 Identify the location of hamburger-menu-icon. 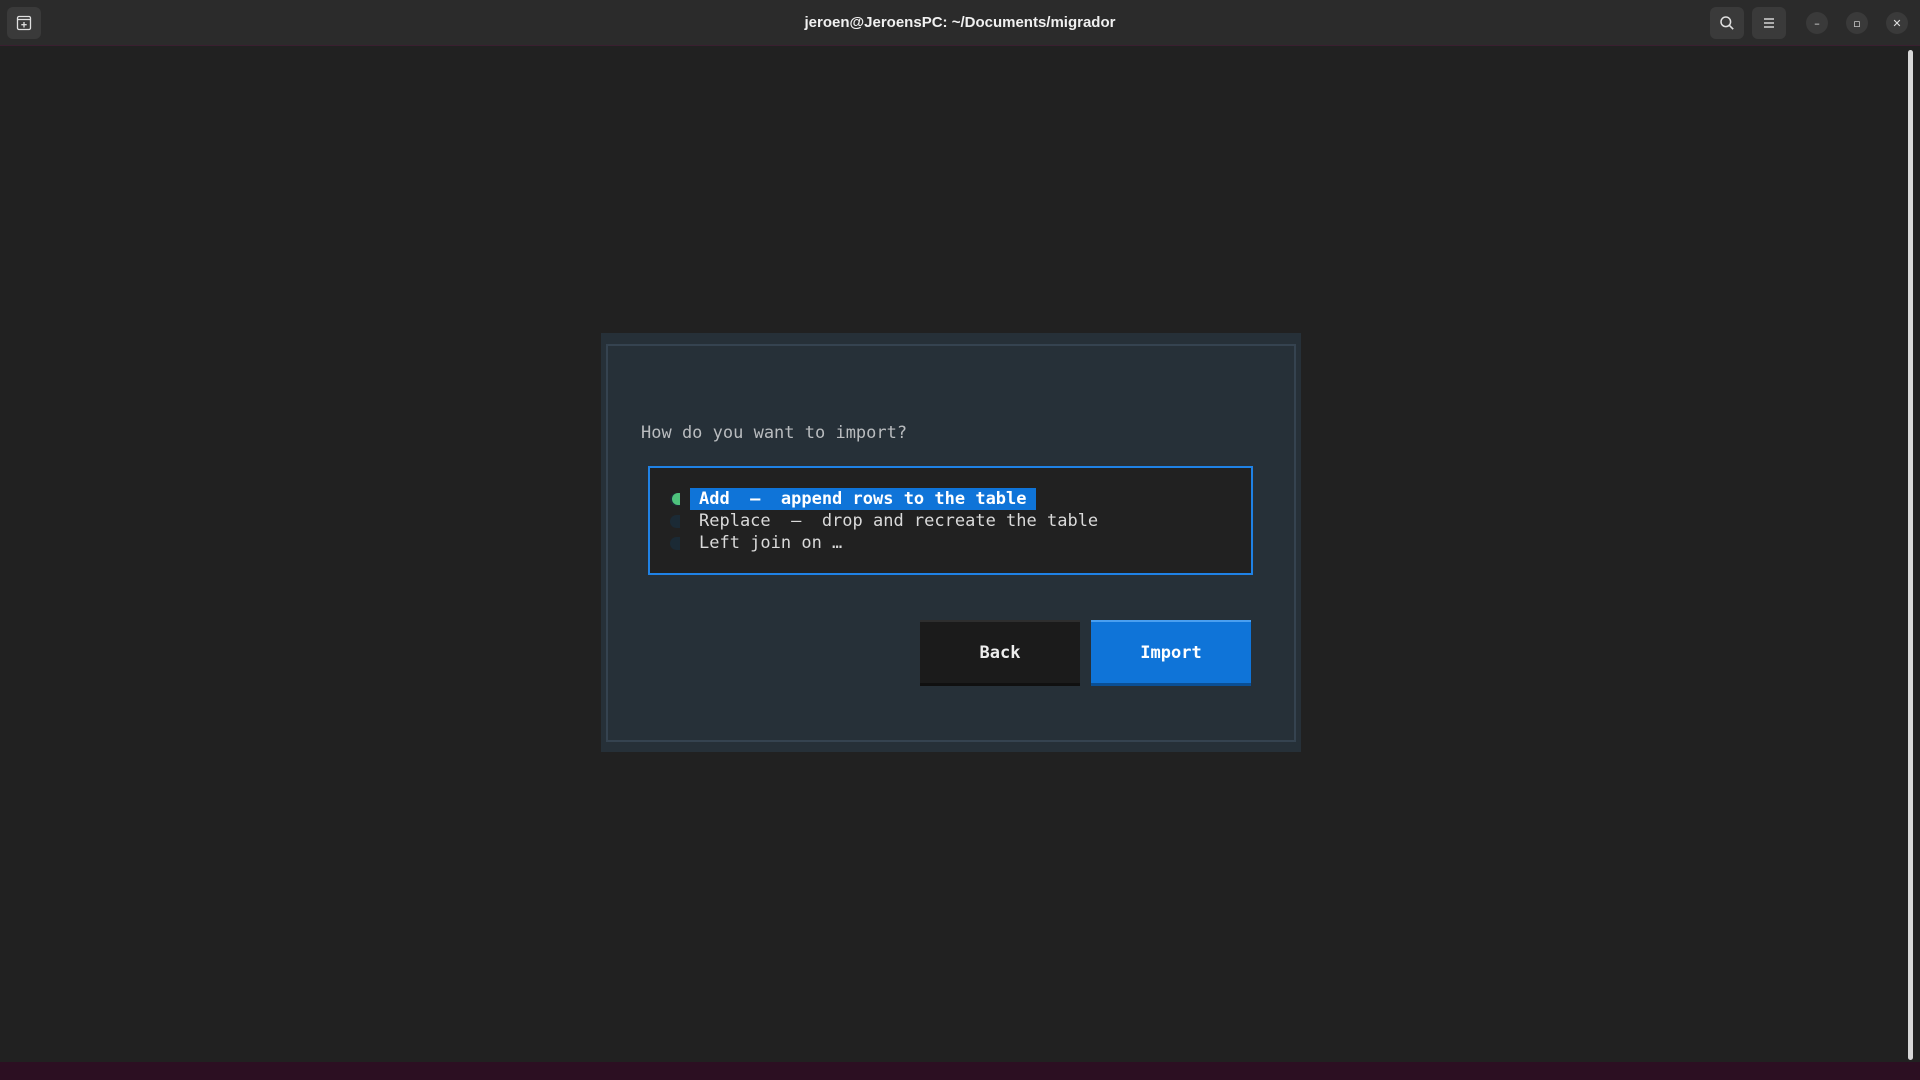
(1769, 23).